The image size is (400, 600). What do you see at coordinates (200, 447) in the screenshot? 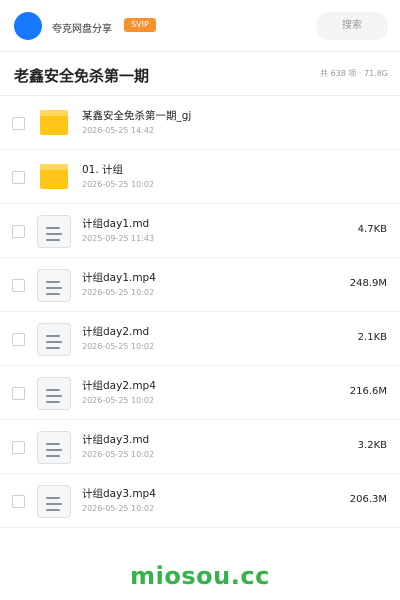
I see `file-row: 计组day3.md 2026-05-25 10:02 3.2KB` at bounding box center [200, 447].